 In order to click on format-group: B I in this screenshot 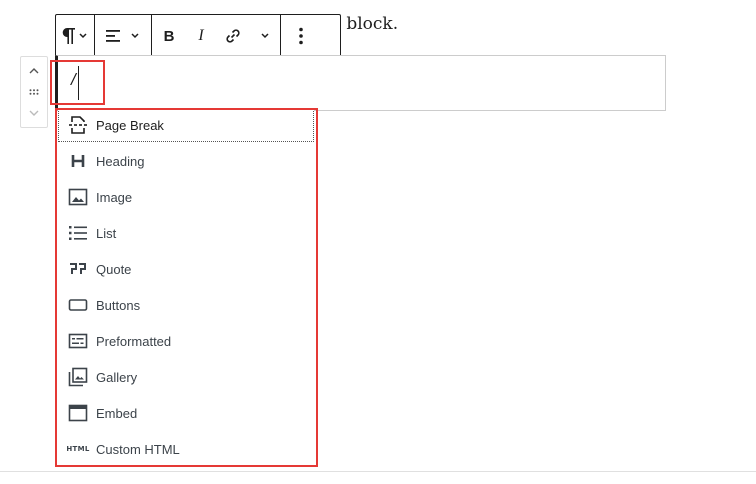, I will do `click(216, 36)`.